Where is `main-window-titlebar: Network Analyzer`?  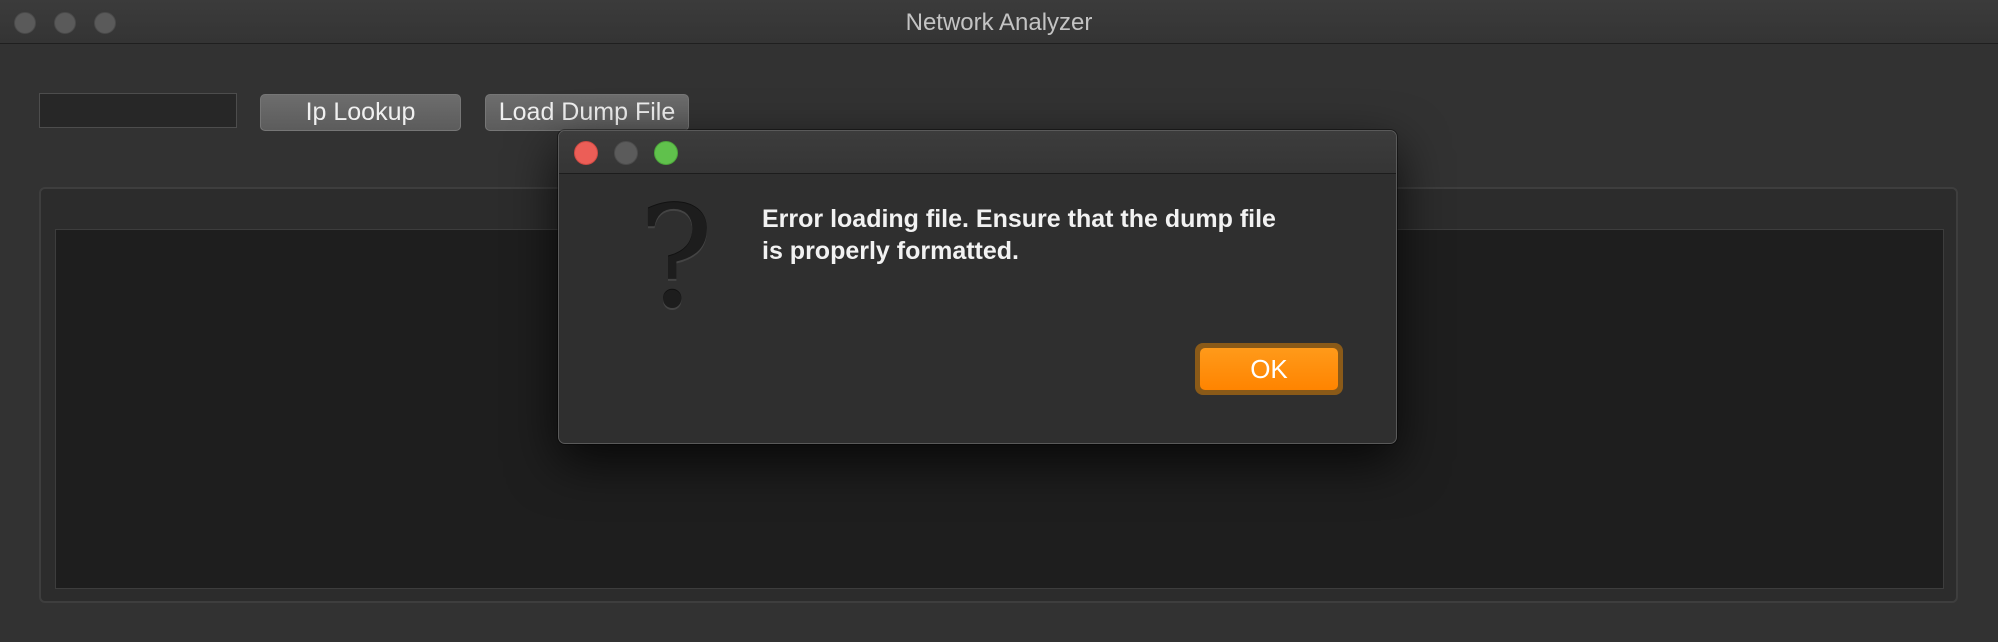
main-window-titlebar: Network Analyzer is located at coordinates (999, 22).